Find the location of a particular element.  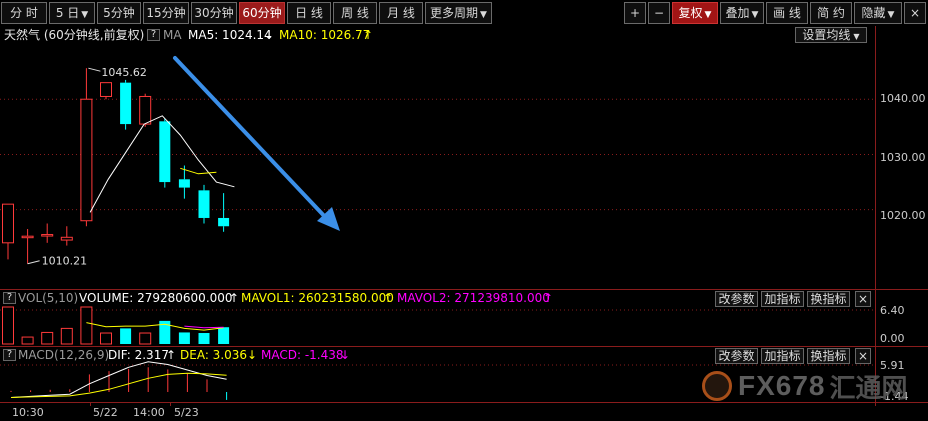

macd-toggle-icon: ? is located at coordinates (9, 355).